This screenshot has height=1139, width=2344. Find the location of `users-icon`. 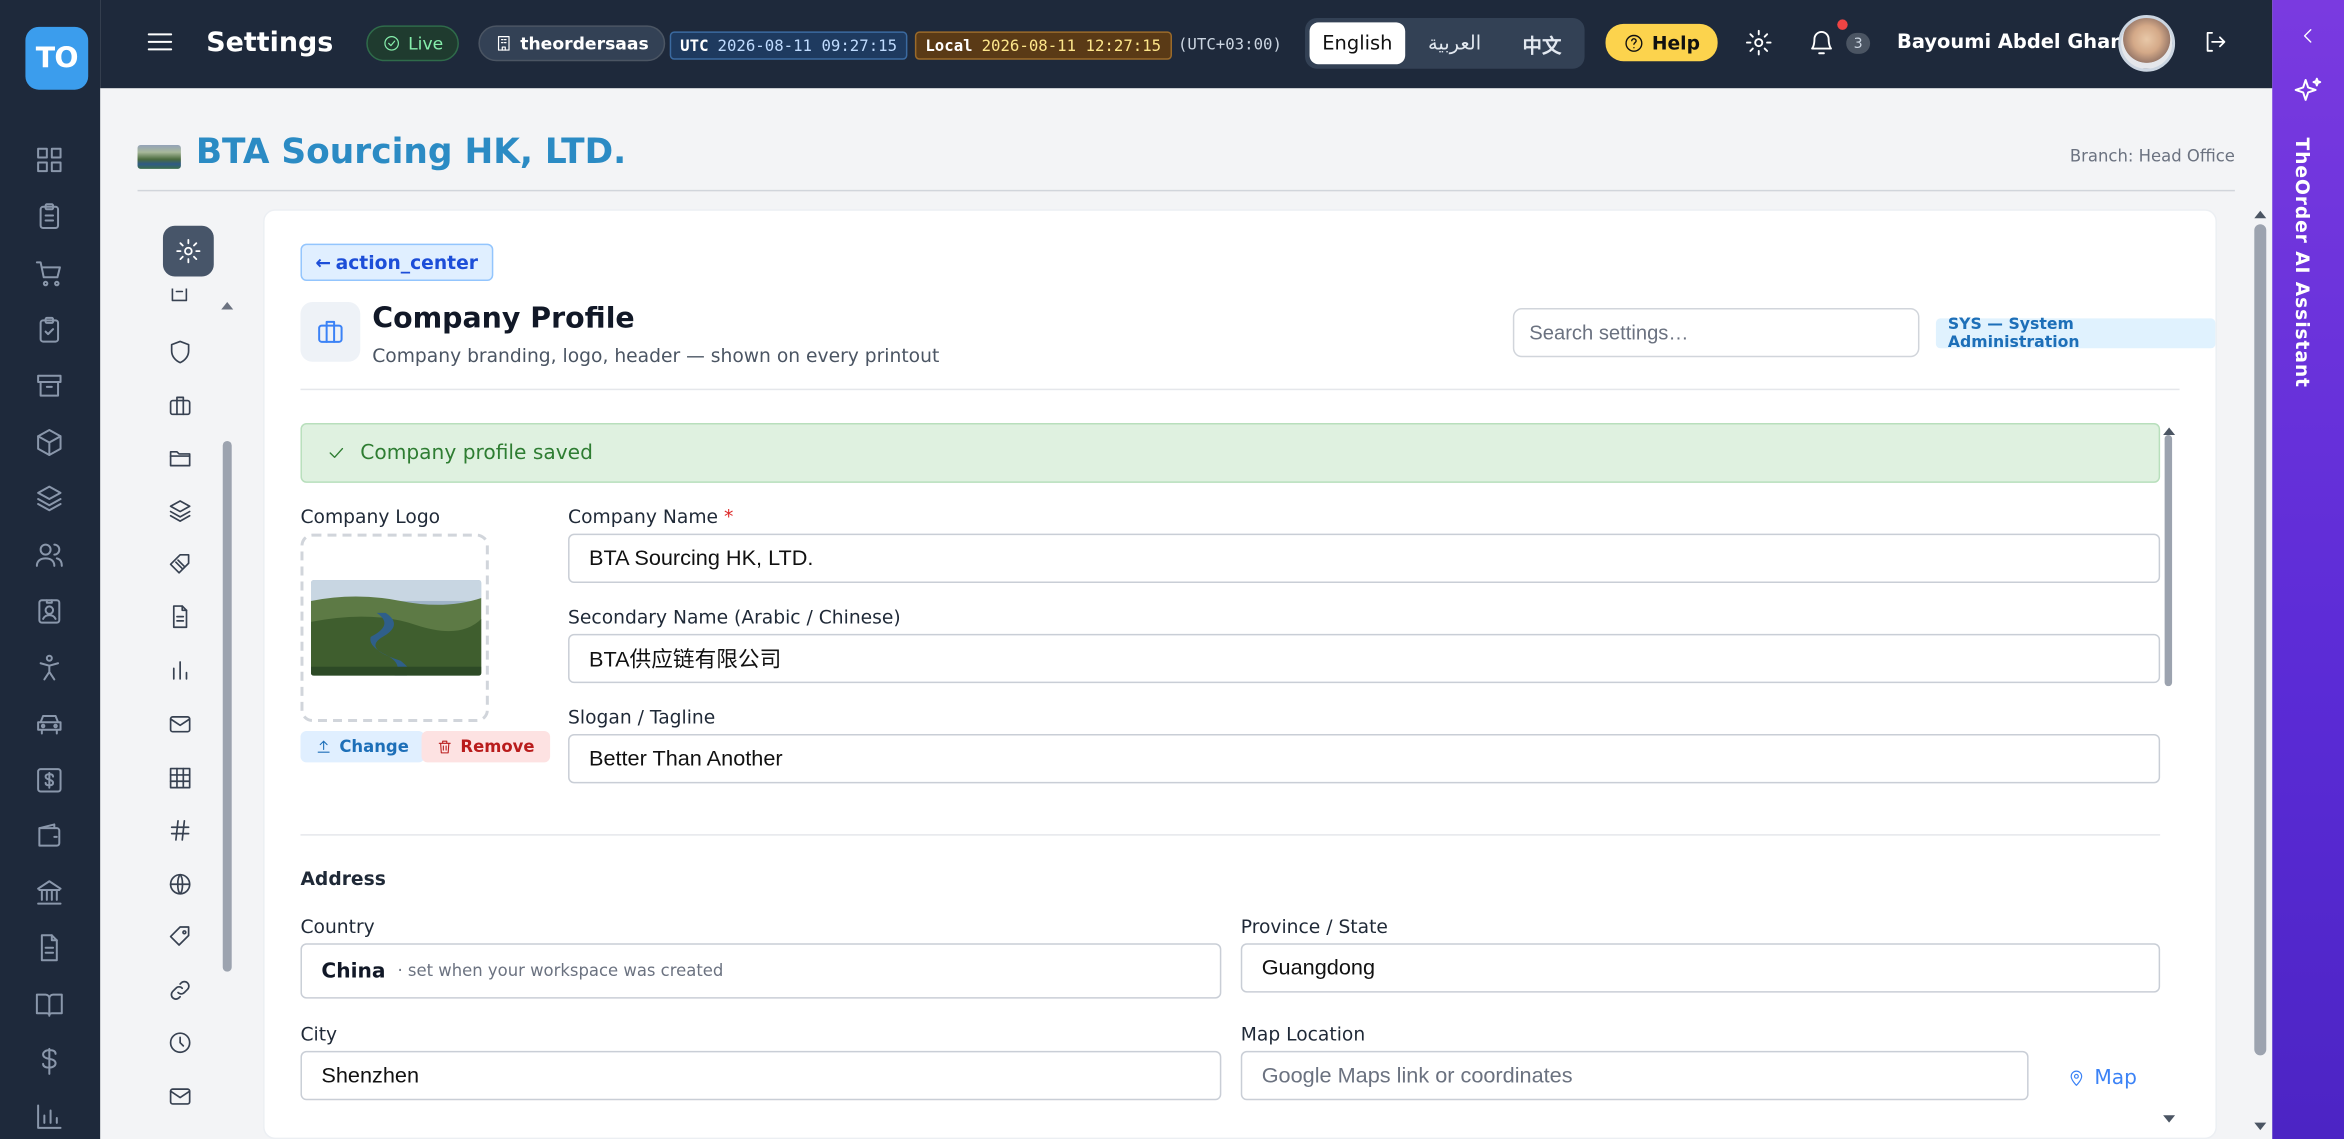

users-icon is located at coordinates (49, 554).